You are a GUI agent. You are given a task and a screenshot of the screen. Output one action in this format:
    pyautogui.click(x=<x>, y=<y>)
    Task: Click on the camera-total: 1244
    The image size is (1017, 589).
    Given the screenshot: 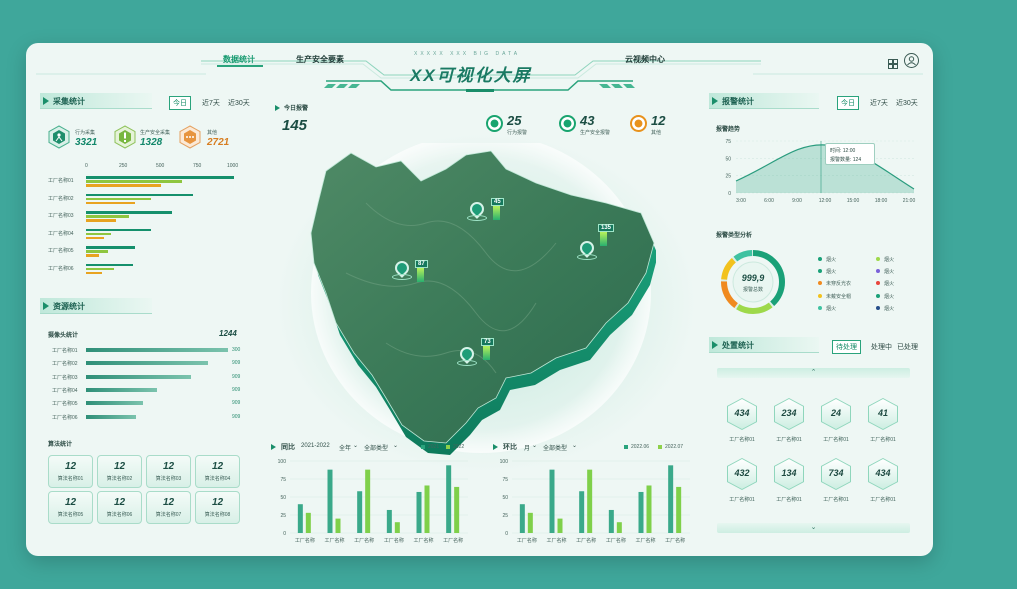 What is the action you would take?
    pyautogui.click(x=228, y=333)
    